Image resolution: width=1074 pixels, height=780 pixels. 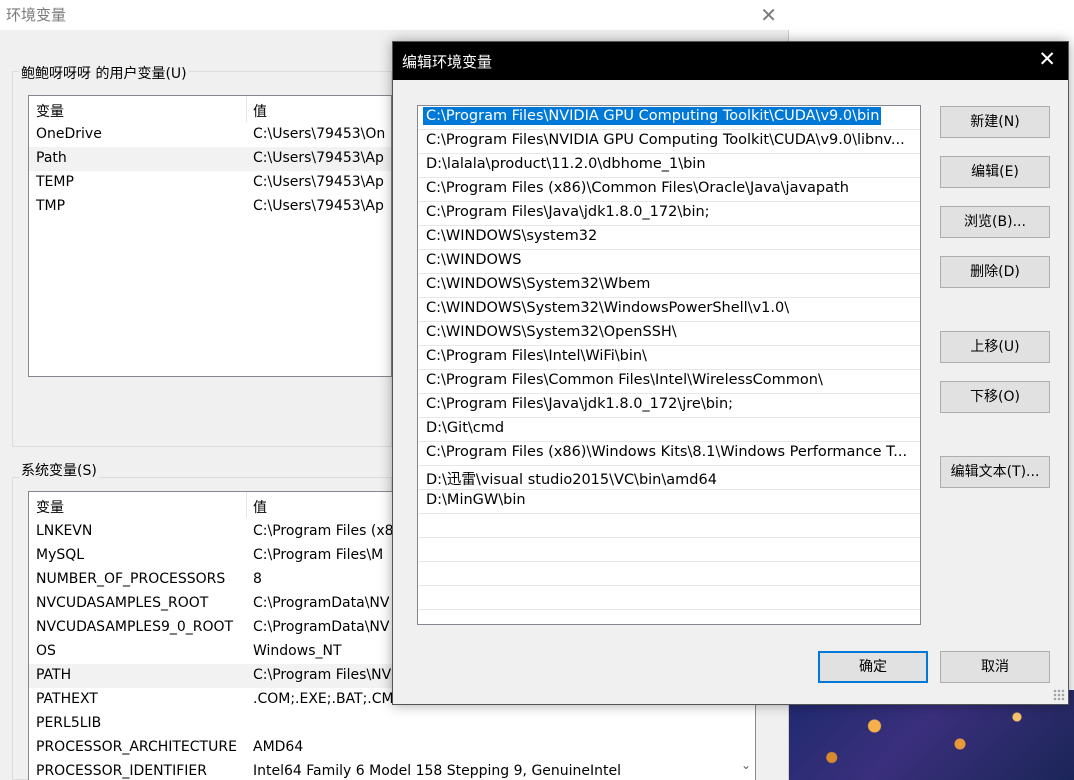 I want to click on path-item: D:\迅雷\visual studio2015\VC\bin\amd64, so click(x=669, y=478).